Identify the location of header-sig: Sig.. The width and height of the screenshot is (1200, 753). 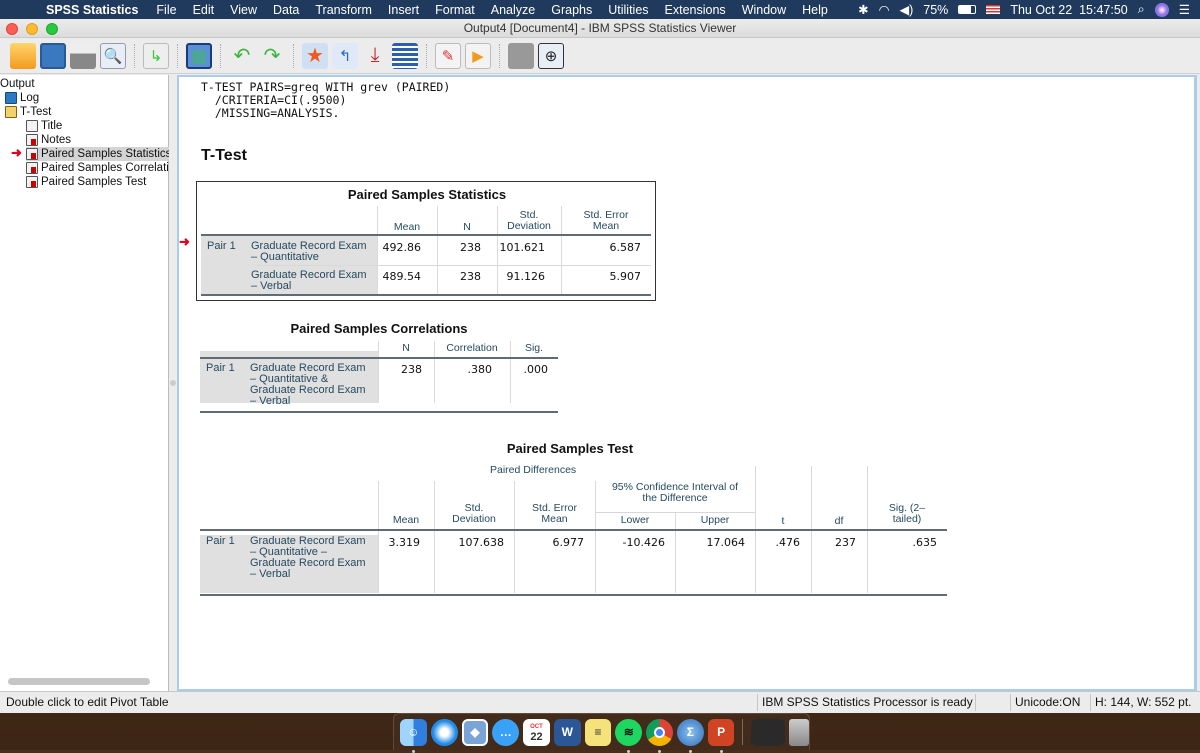
(534, 348).